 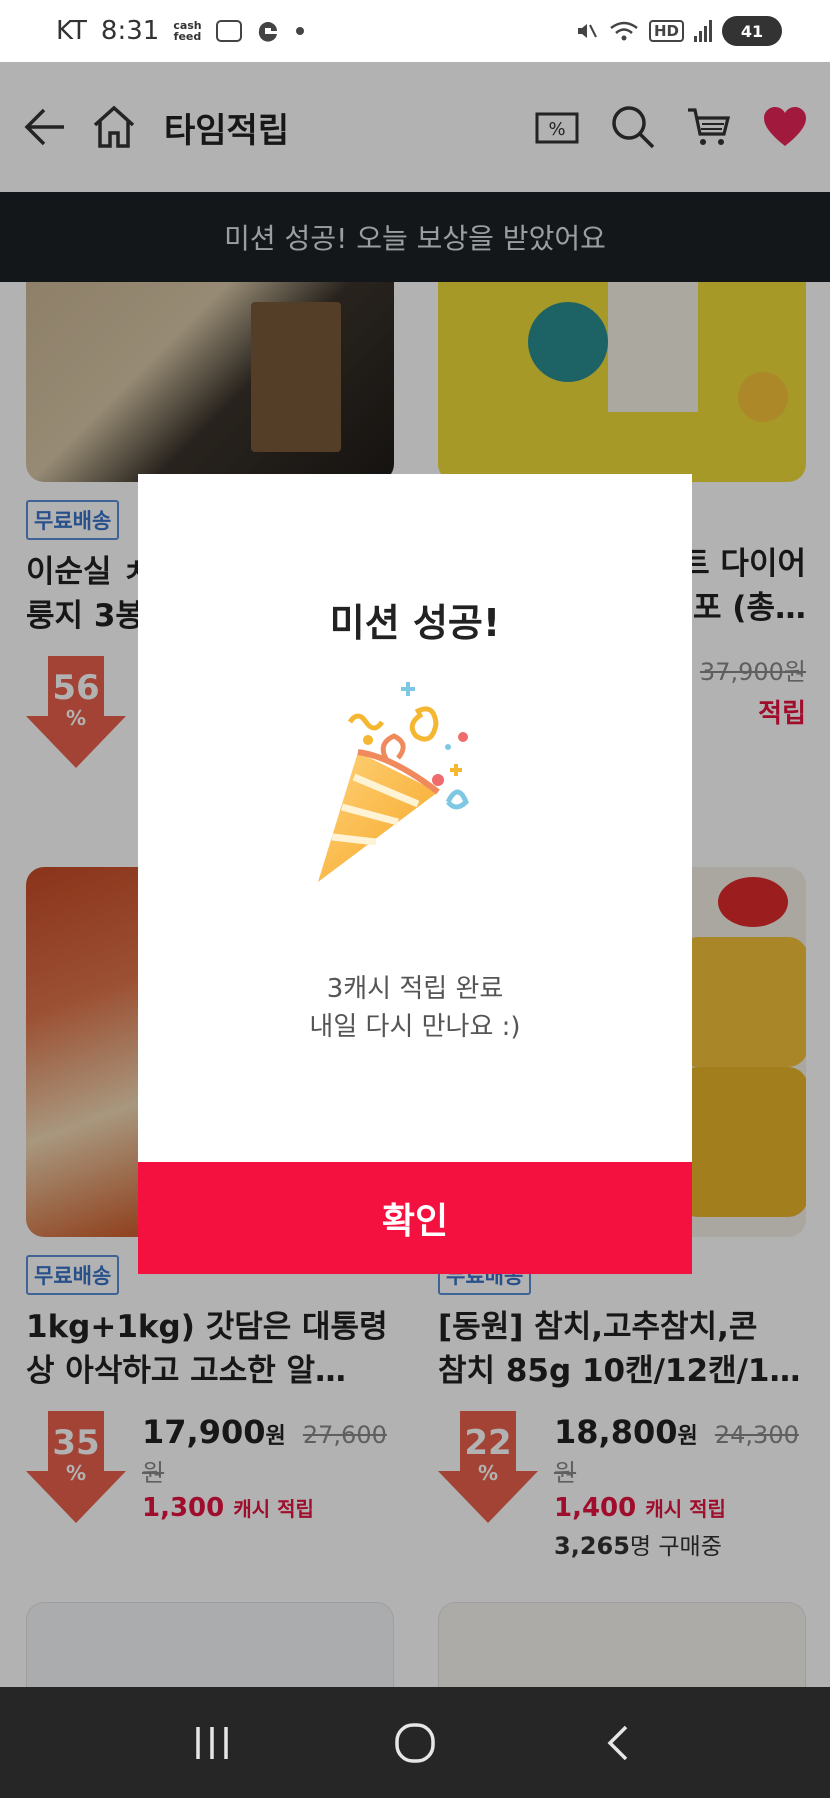 I want to click on screenshot-icon, so click(x=228, y=31).